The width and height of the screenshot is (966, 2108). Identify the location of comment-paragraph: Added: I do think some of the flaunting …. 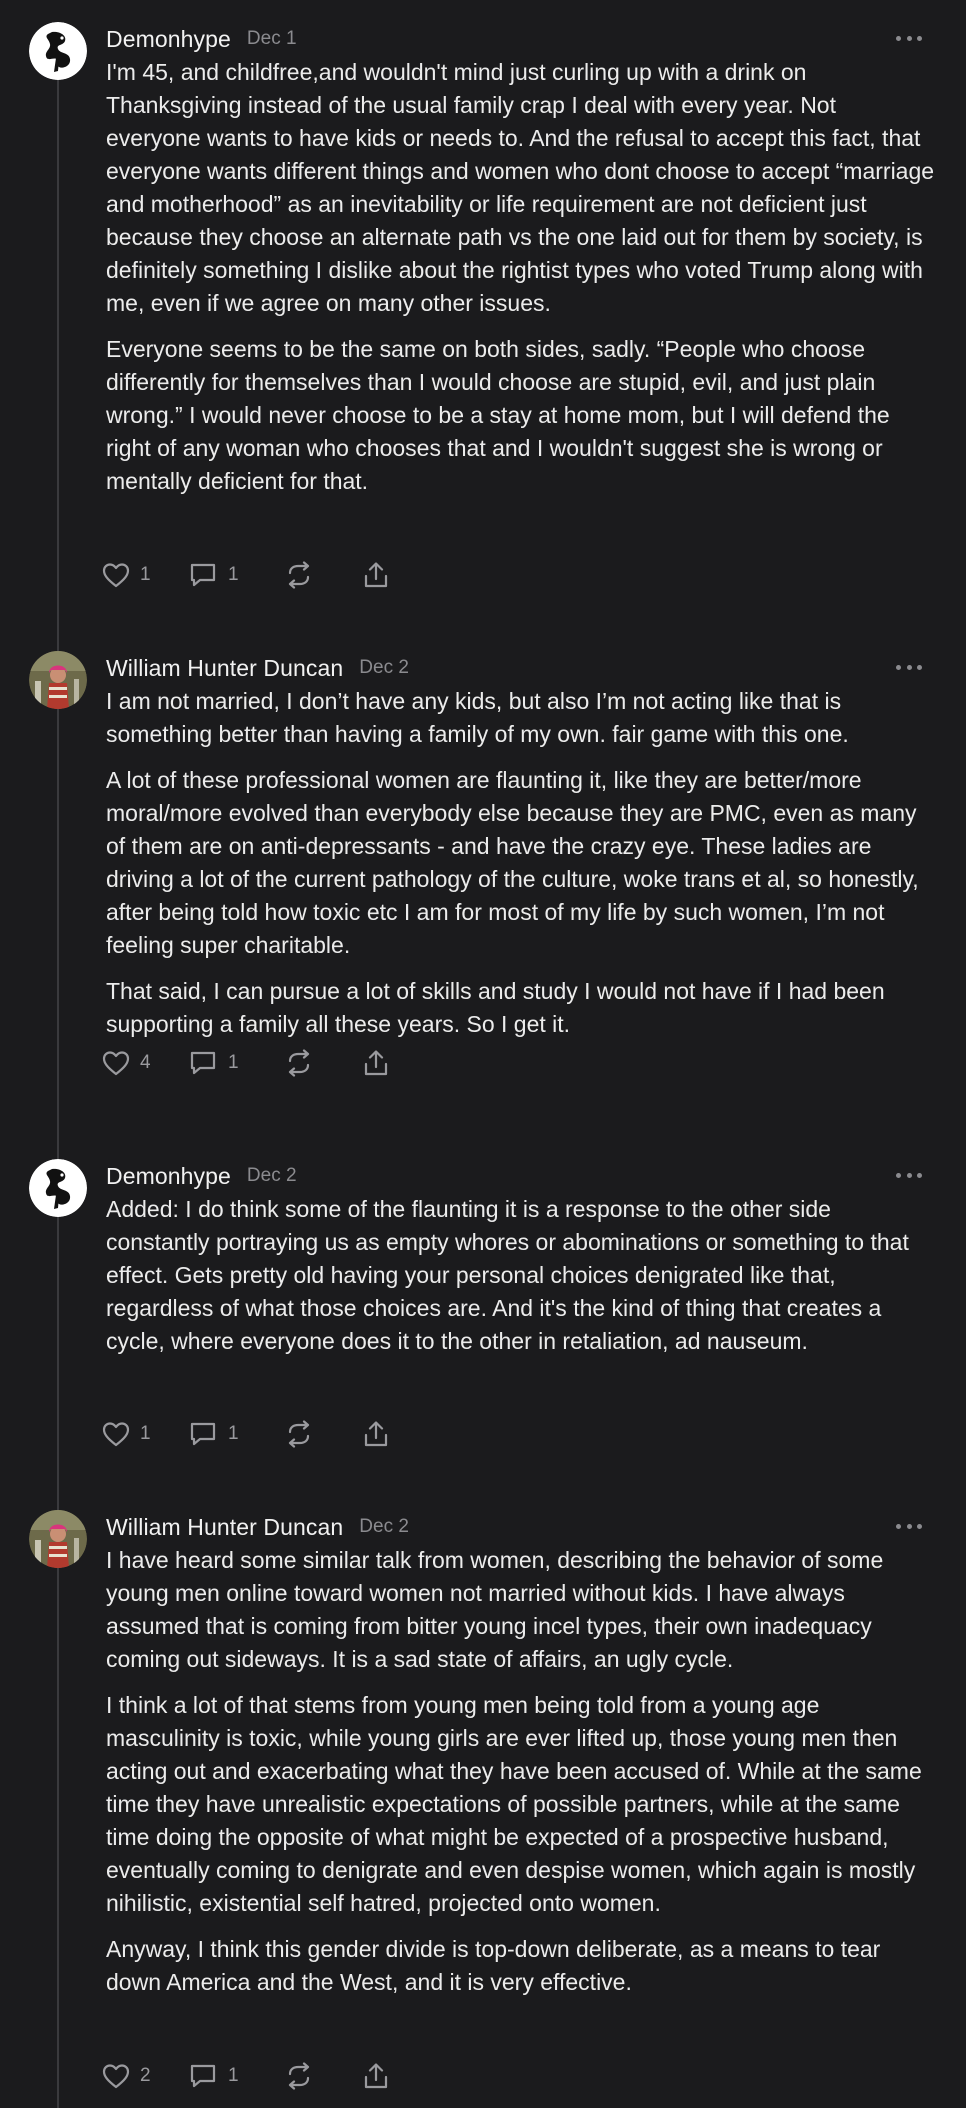
(507, 1275).